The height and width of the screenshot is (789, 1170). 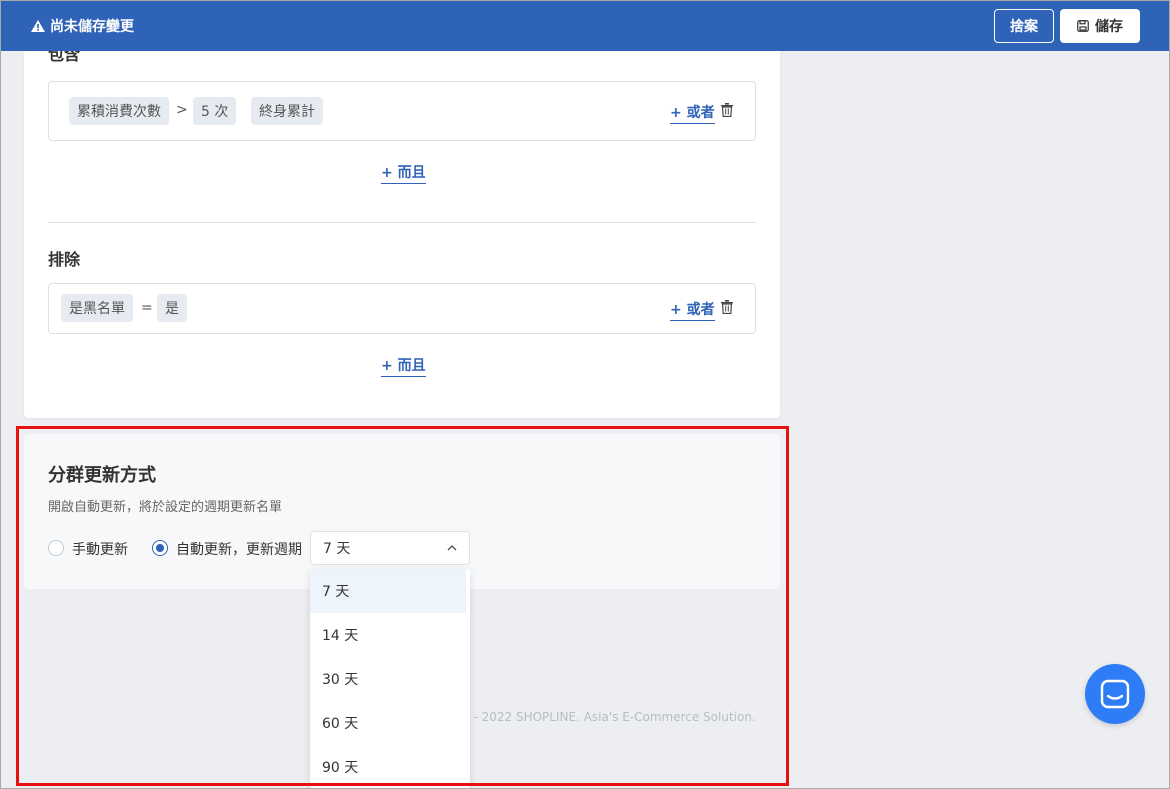 What do you see at coordinates (92, 26) in the screenshot?
I see `unsaved-text: 尚未儲存變更` at bounding box center [92, 26].